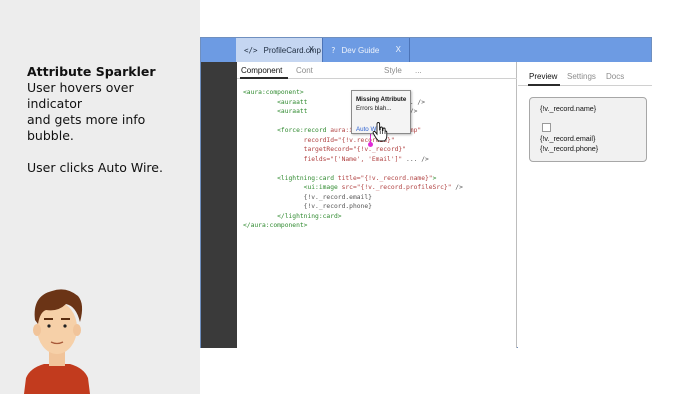  Describe the element at coordinates (275, 225) in the screenshot. I see `code-token: </aura:component>` at that location.